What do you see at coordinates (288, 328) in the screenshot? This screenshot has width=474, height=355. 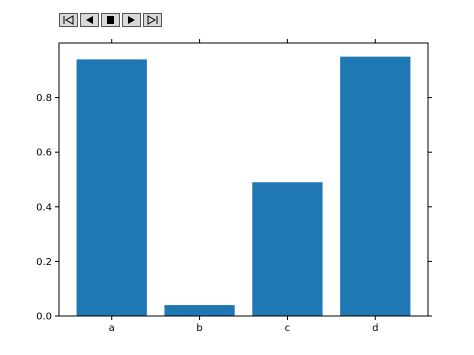 I see `x-tick-label-c: c` at bounding box center [288, 328].